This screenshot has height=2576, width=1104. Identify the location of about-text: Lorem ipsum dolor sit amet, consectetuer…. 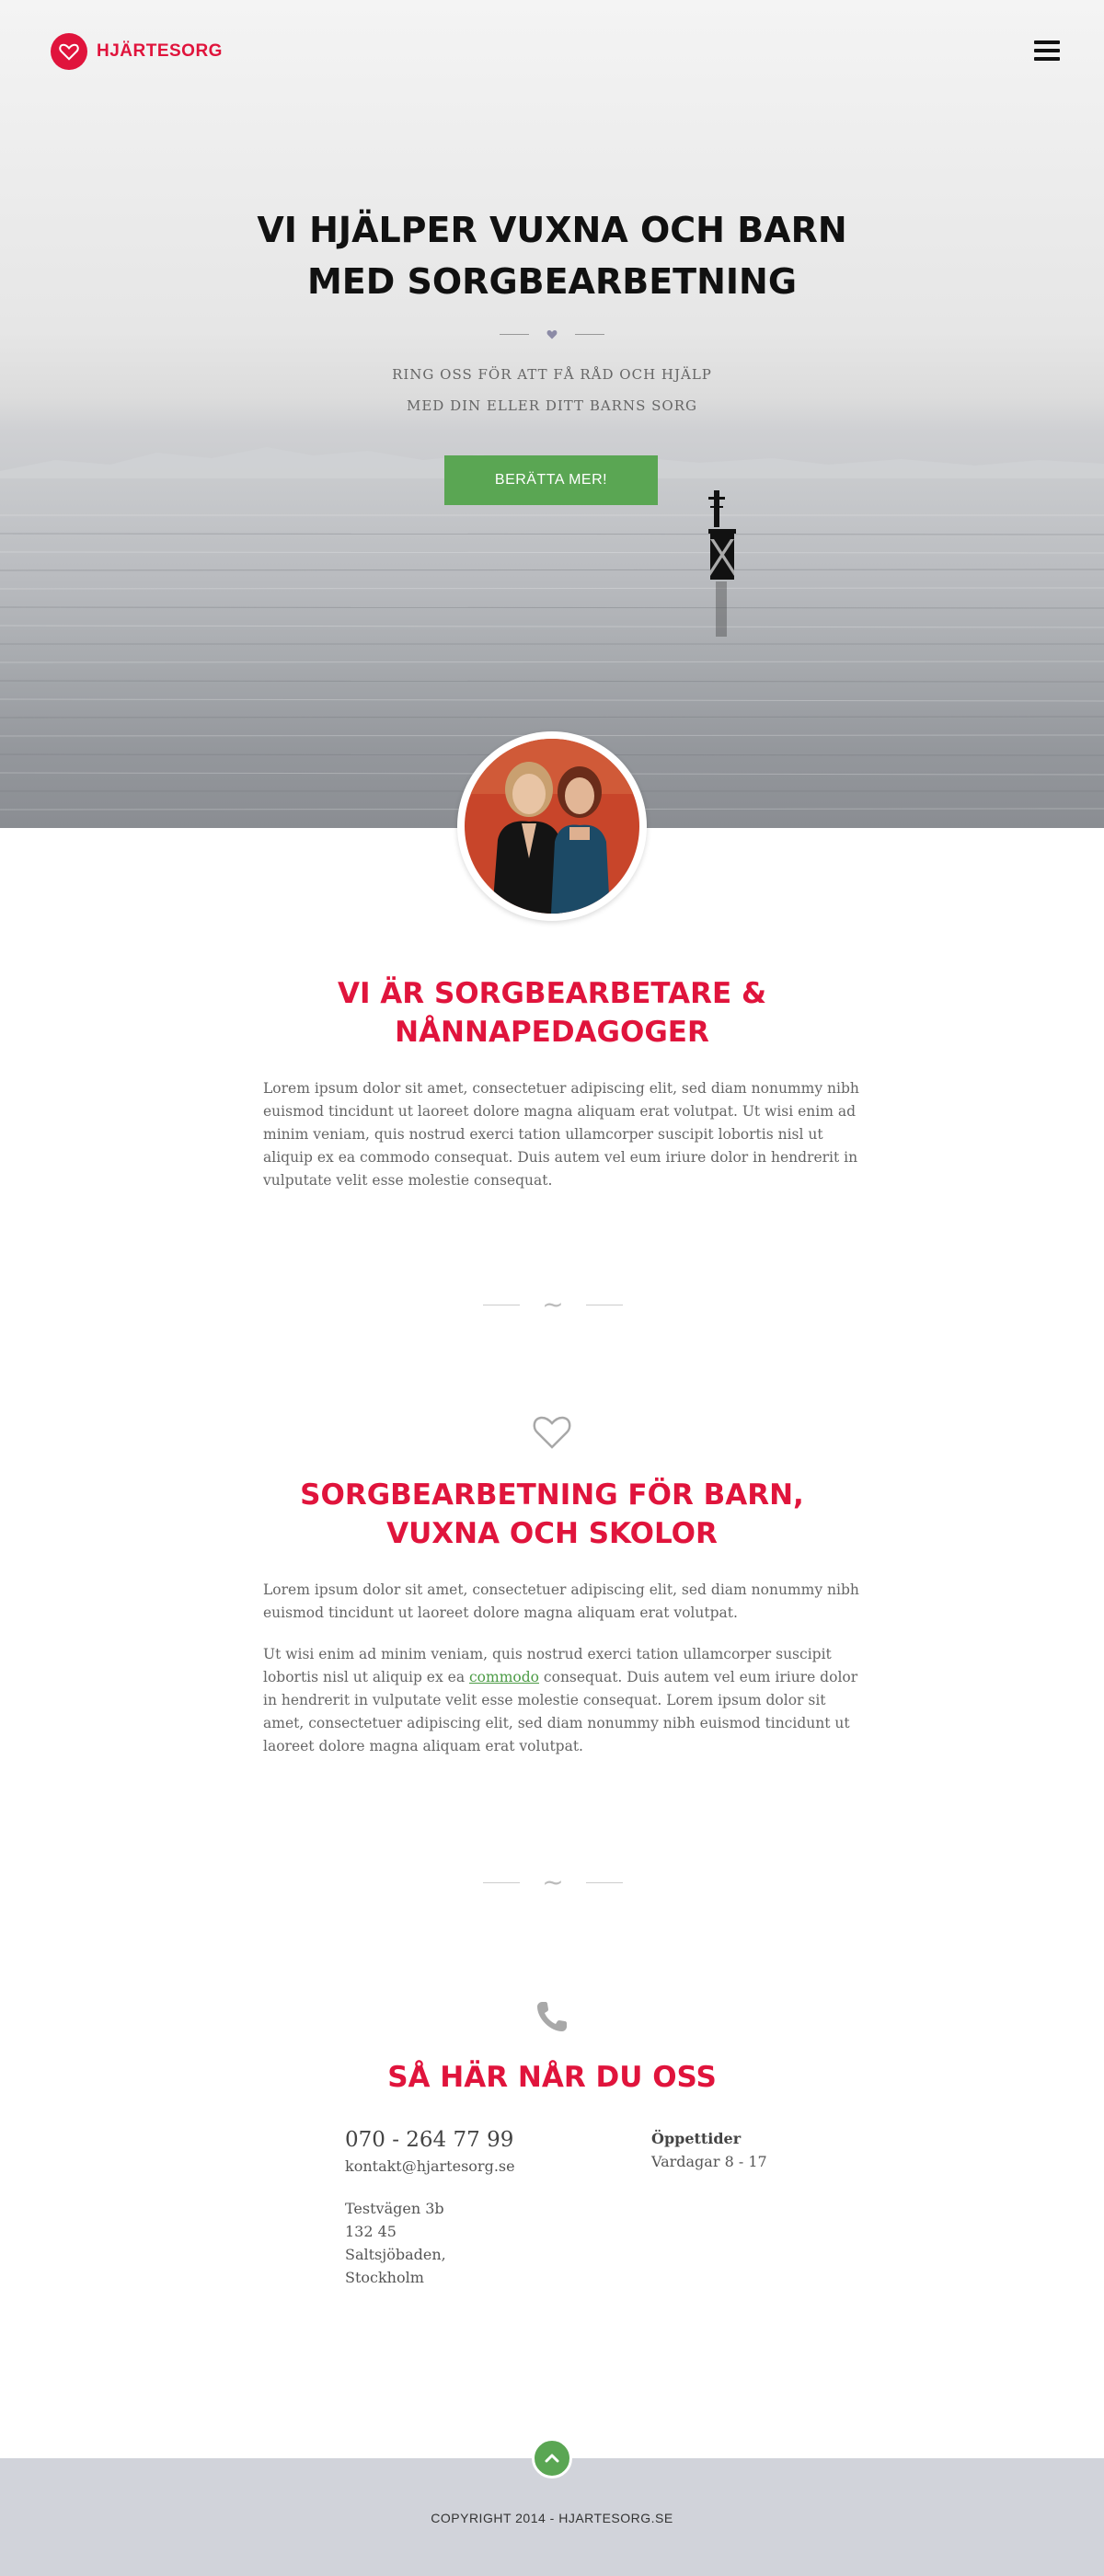
(562, 1144).